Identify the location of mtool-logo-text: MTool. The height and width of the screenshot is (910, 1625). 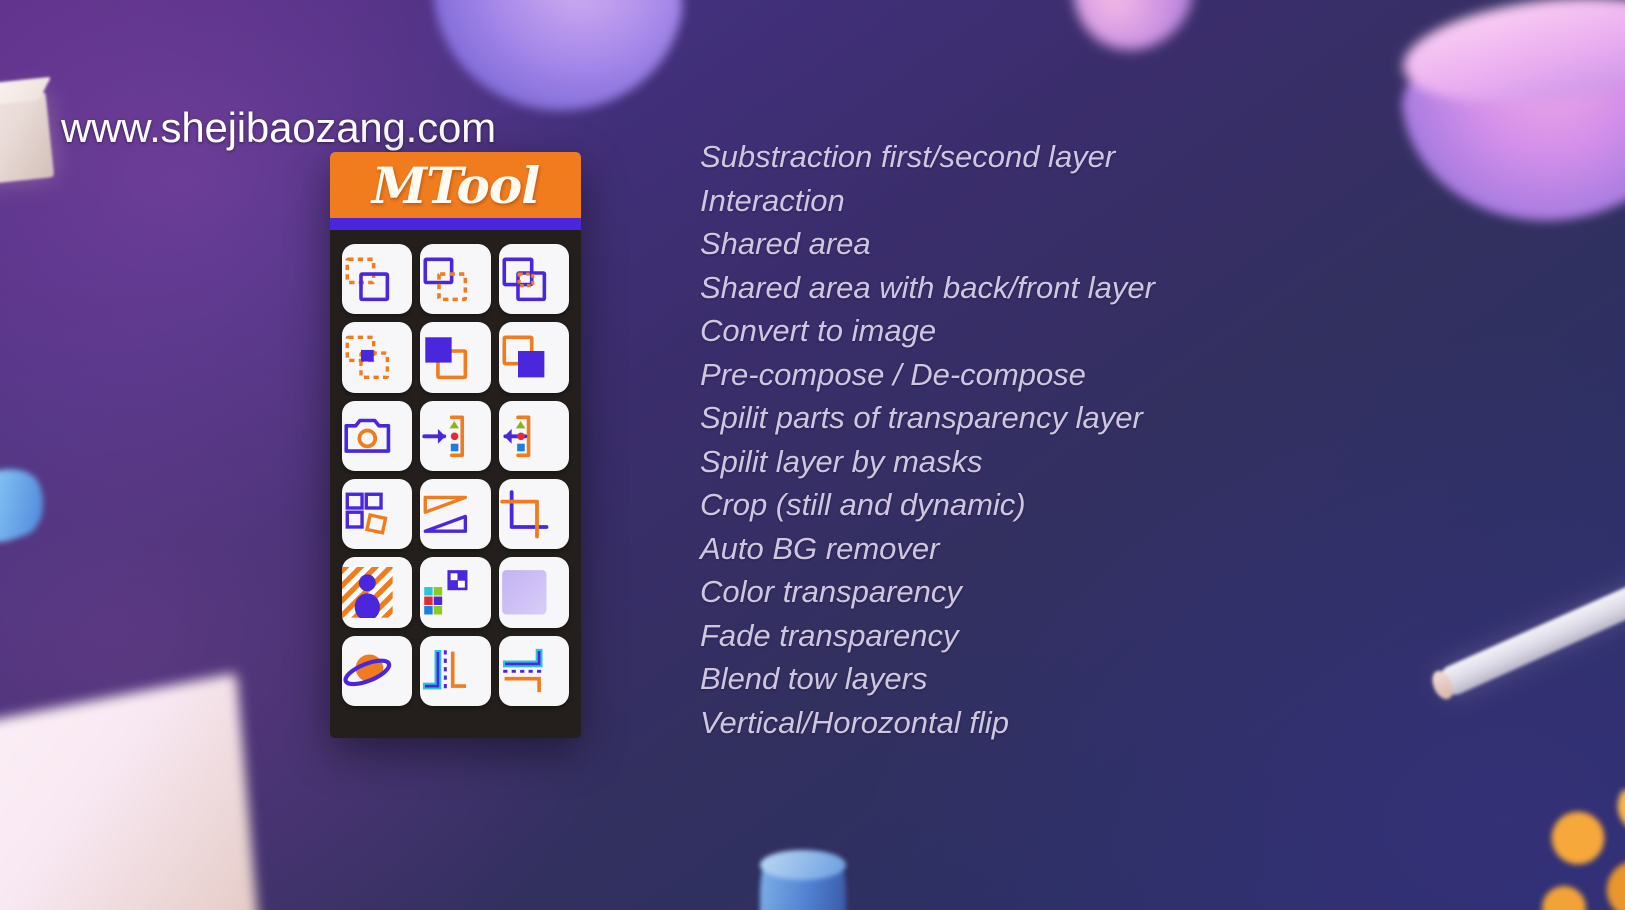
(456, 185).